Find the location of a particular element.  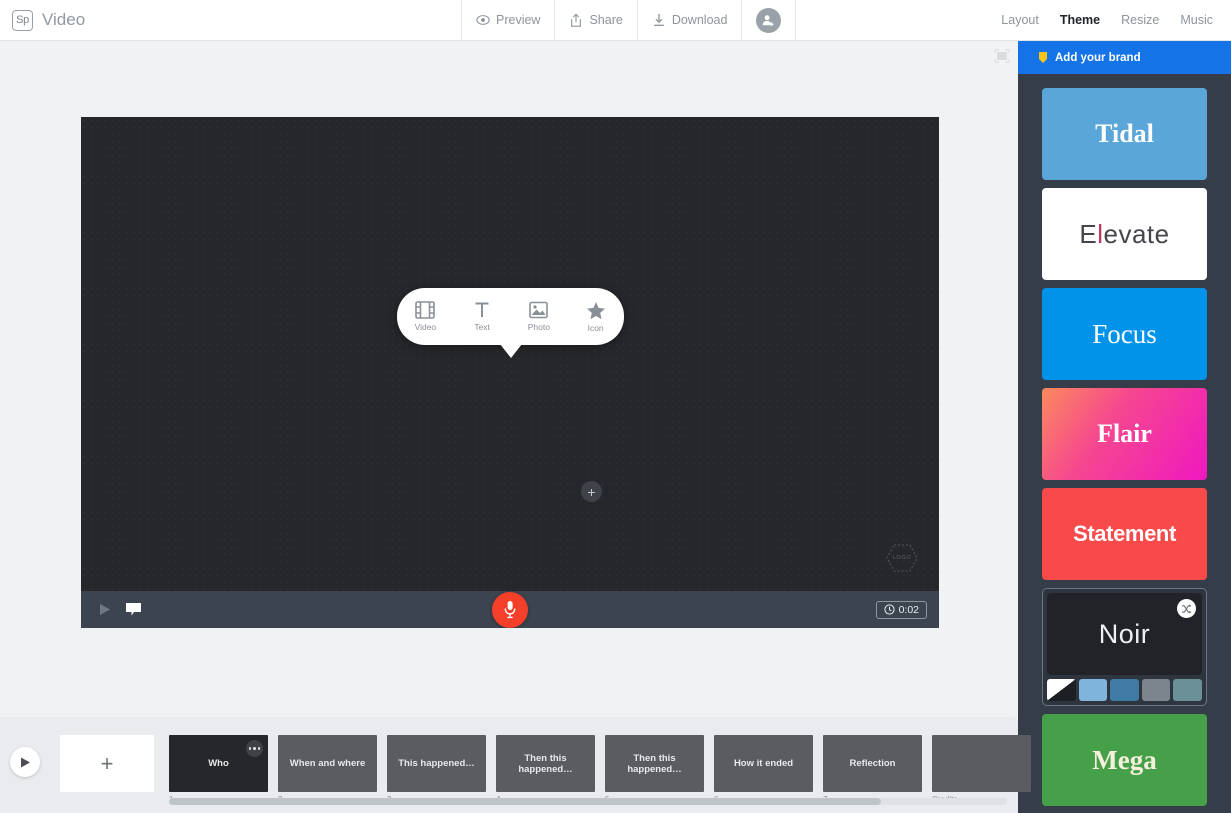

slide-thumbnail: How it ended is located at coordinates (763, 763).